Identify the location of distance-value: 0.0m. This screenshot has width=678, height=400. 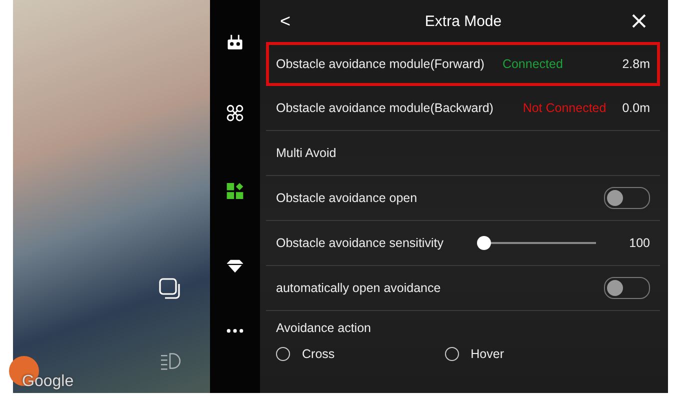
(636, 108).